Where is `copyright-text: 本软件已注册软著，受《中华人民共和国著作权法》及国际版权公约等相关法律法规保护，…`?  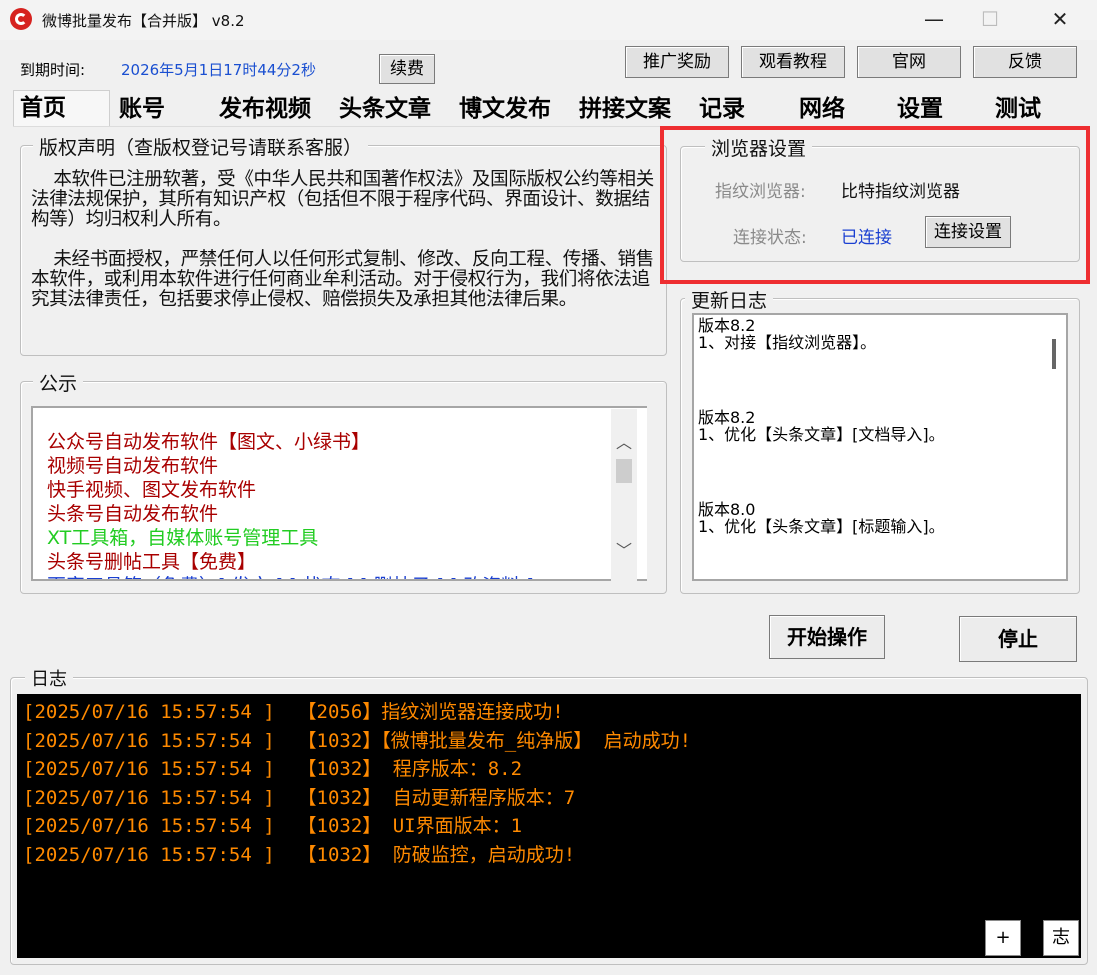 copyright-text: 本软件已注册软著，受《中华人民共和国著作权法》及国际版权公约等相关法律法规保护，… is located at coordinates (346, 240).